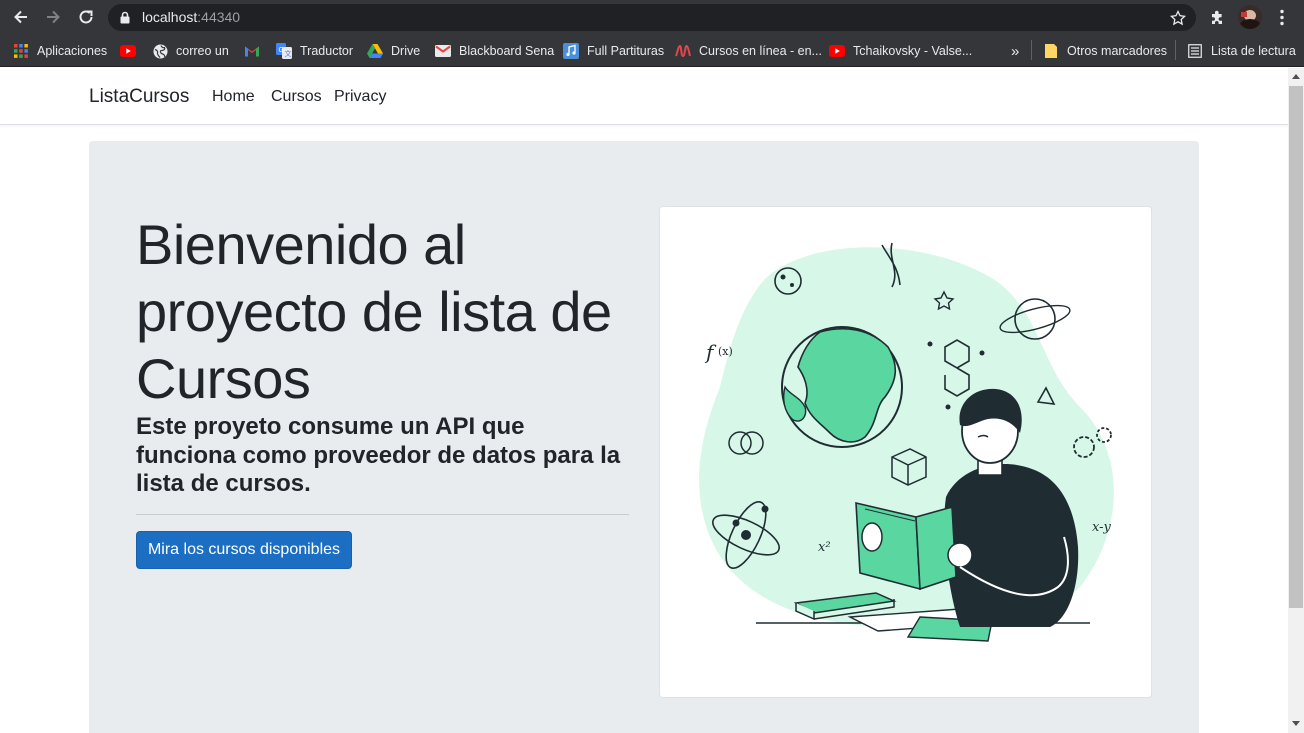 This screenshot has width=1304, height=733. I want to click on translate-icon: G文, so click(284, 51).